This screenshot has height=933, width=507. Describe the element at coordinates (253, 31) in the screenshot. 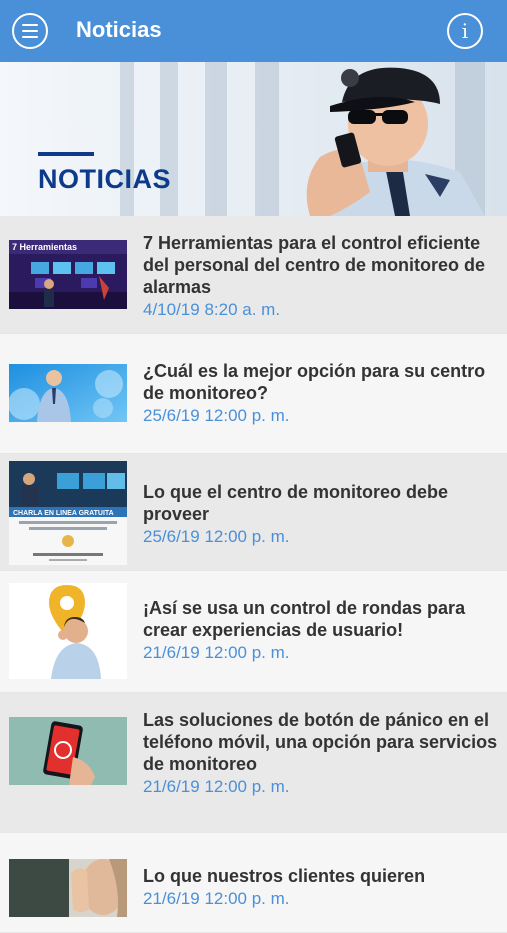

I see `app-bar: Noticias i` at that location.